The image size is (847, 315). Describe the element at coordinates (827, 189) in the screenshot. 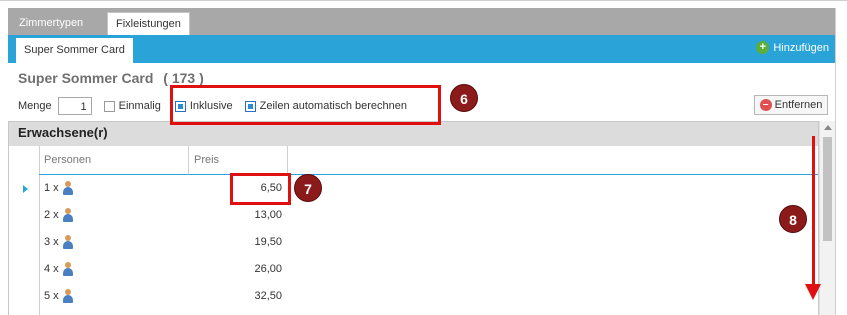

I see `scrollbar-thumb` at that location.